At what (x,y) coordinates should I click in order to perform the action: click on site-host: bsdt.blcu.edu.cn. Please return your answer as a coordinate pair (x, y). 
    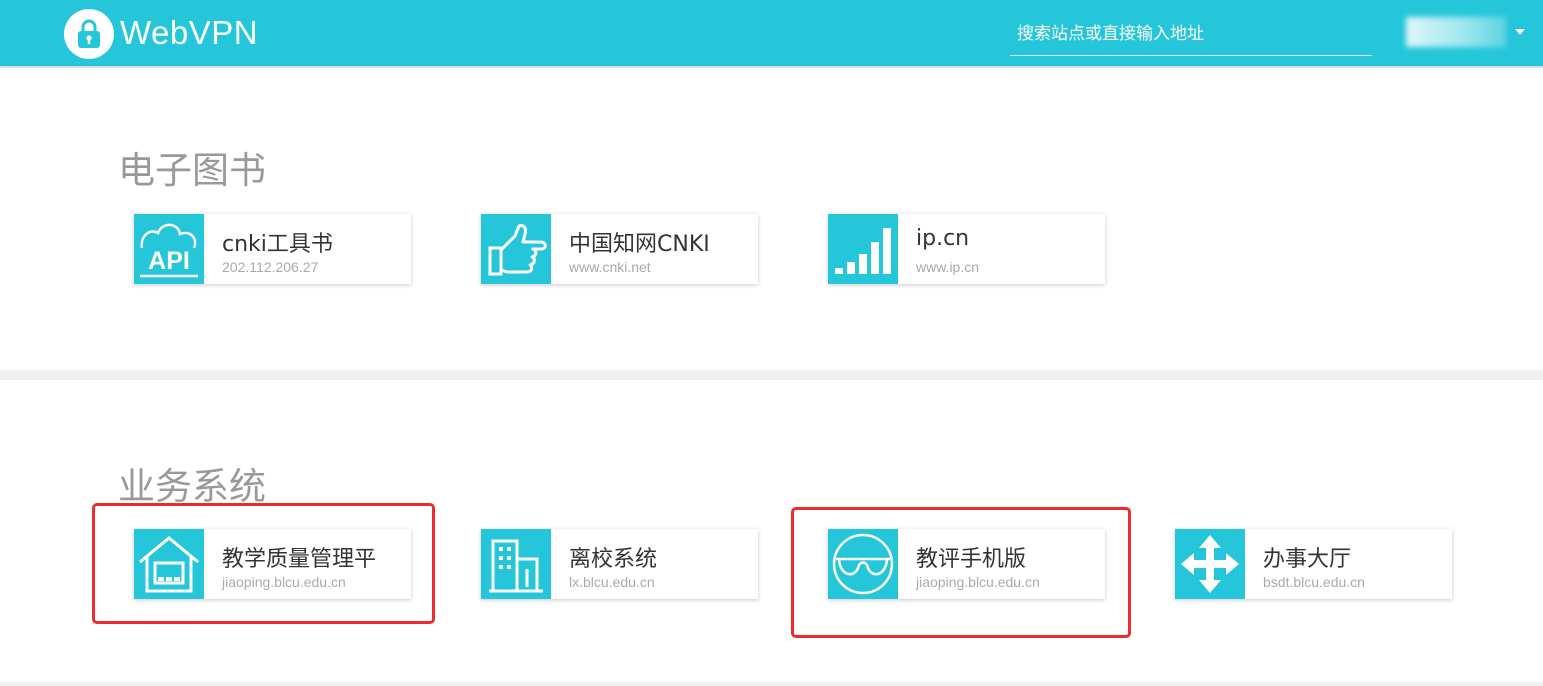
    Looking at the image, I should click on (1314, 582).